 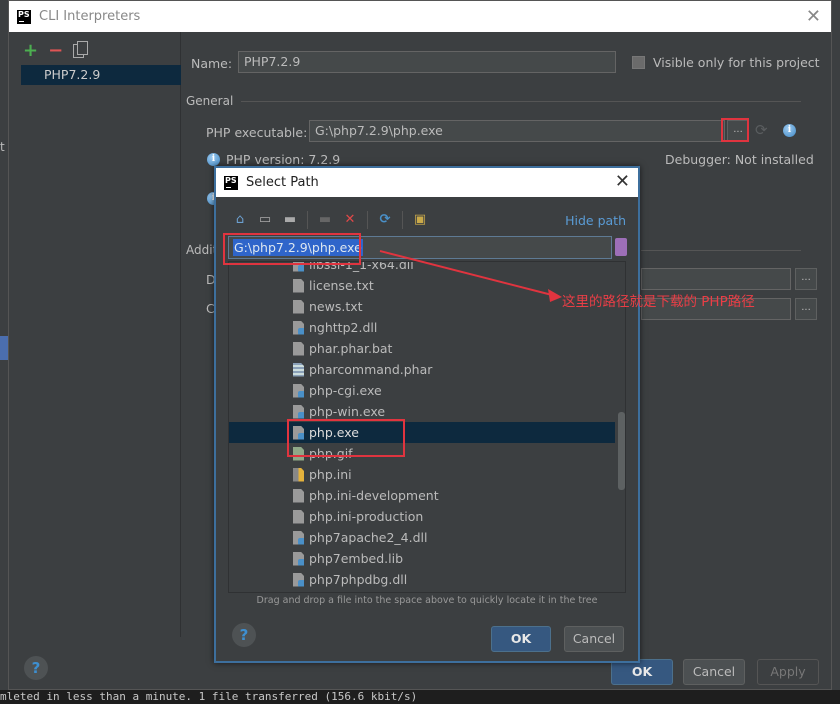 I want to click on annotation-arrow, so click(x=470, y=276).